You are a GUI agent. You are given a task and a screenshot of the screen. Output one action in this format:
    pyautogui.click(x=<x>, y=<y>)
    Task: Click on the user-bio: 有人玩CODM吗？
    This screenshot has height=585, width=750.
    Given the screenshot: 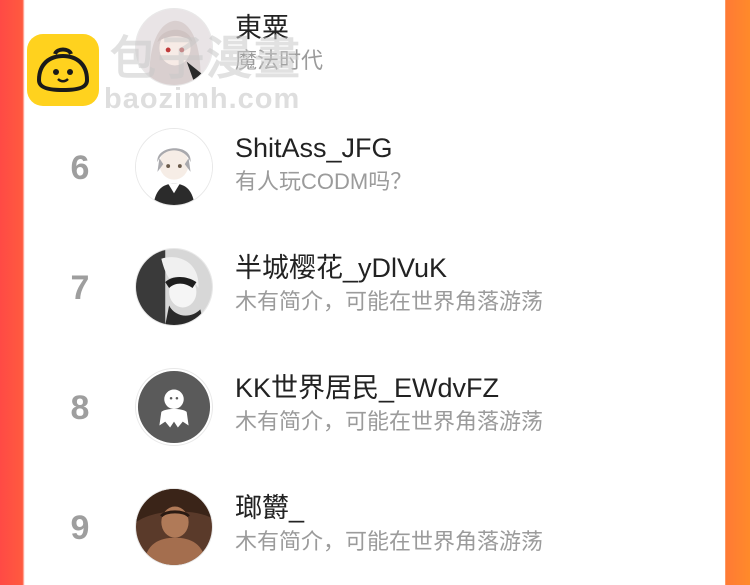 What is the action you would take?
    pyautogui.click(x=324, y=181)
    